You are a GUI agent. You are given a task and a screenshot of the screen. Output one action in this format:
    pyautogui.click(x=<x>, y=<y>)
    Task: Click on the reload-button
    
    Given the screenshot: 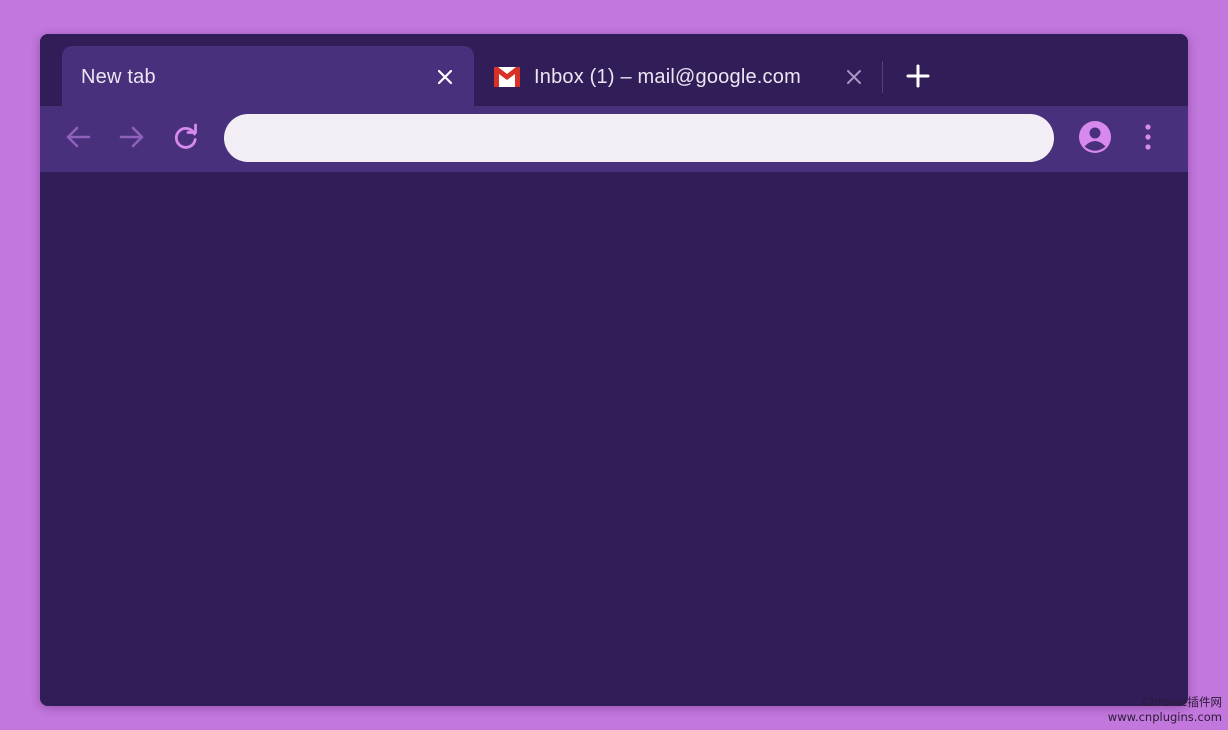 What is the action you would take?
    pyautogui.click(x=186, y=139)
    